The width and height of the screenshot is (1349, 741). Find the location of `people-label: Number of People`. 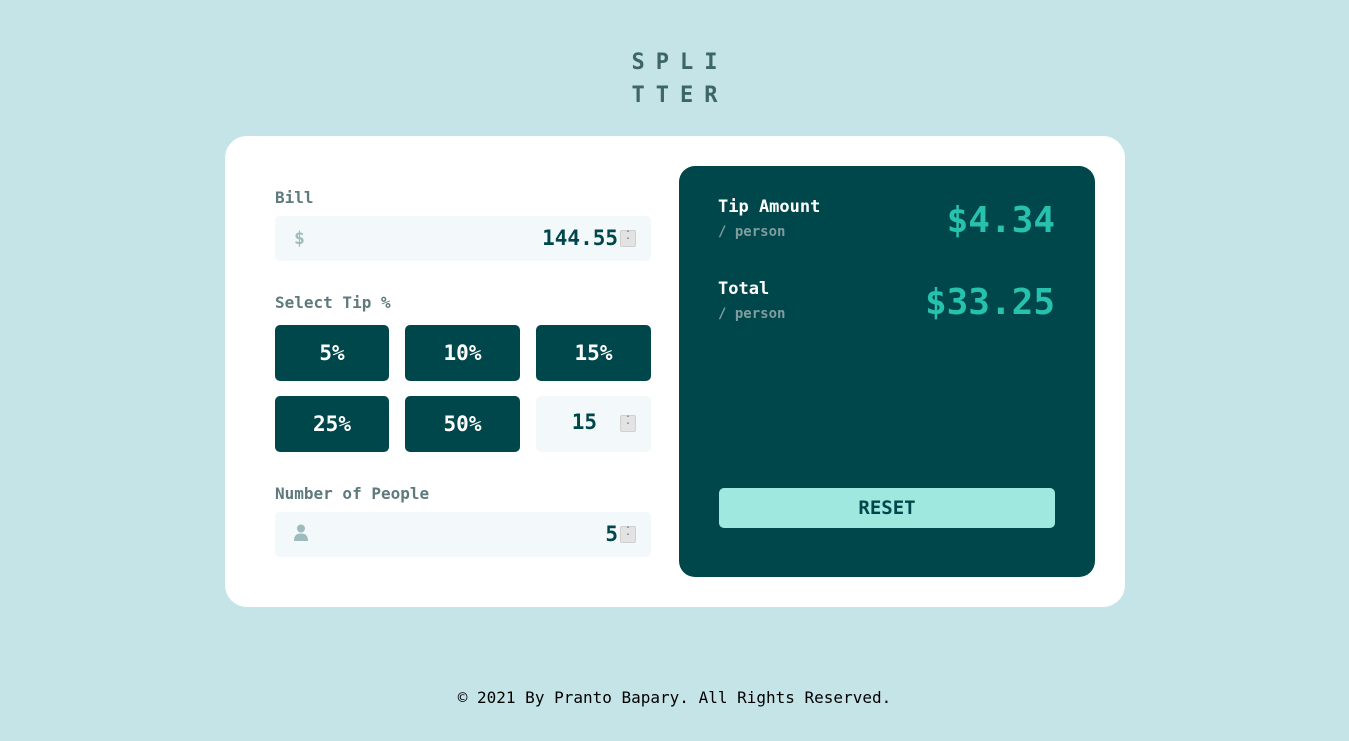

people-label: Number of People is located at coordinates (352, 493).